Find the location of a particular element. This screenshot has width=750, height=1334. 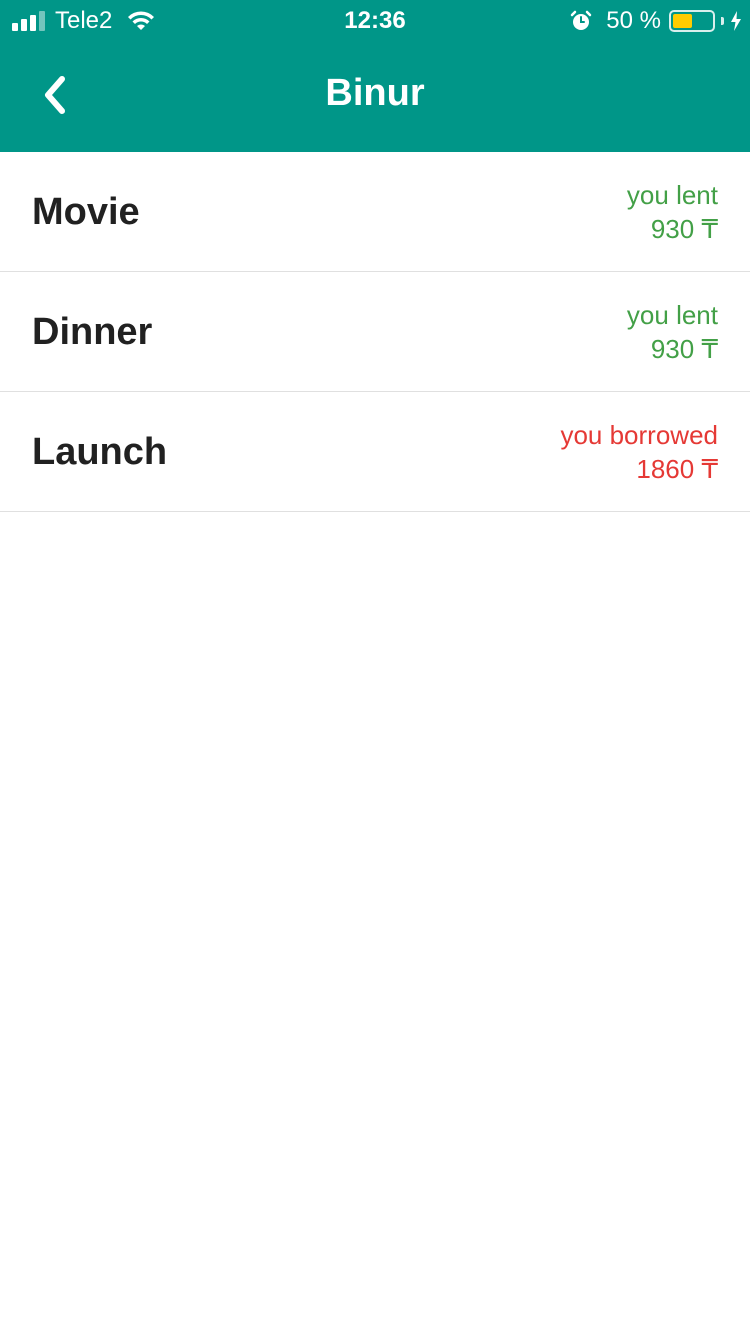

page-title: Binur is located at coordinates (375, 93).